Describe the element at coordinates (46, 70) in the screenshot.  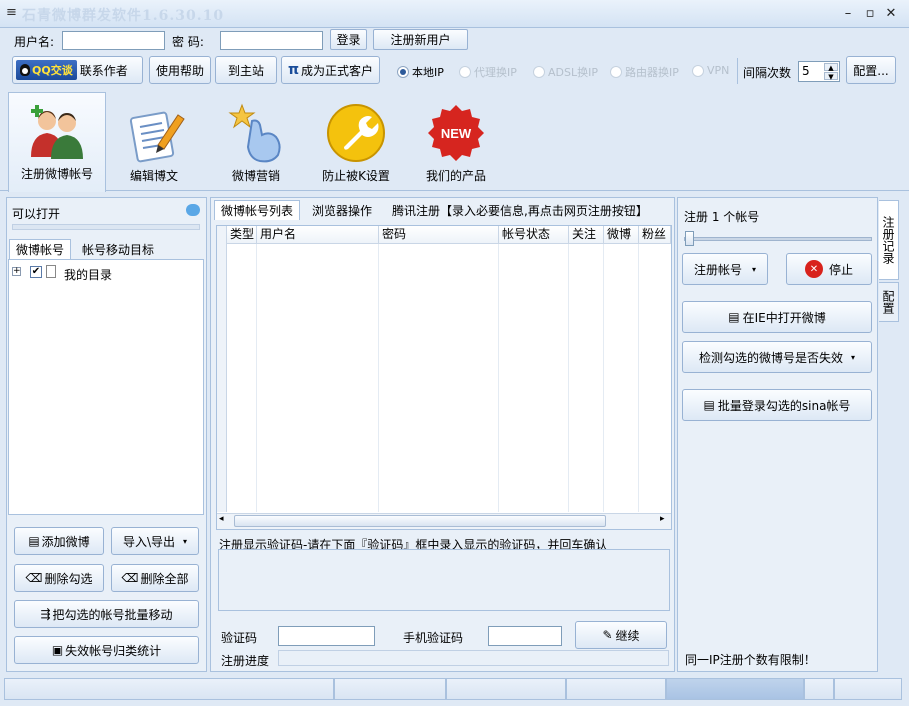
I see `qq-chat-badge: QQ交谈` at that location.